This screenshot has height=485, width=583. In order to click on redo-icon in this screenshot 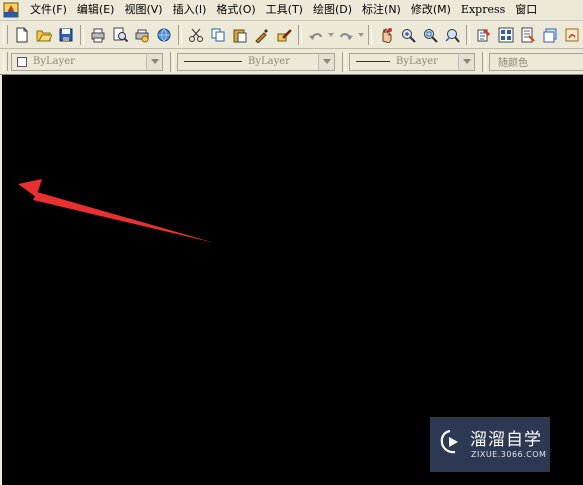, I will do `click(346, 35)`.